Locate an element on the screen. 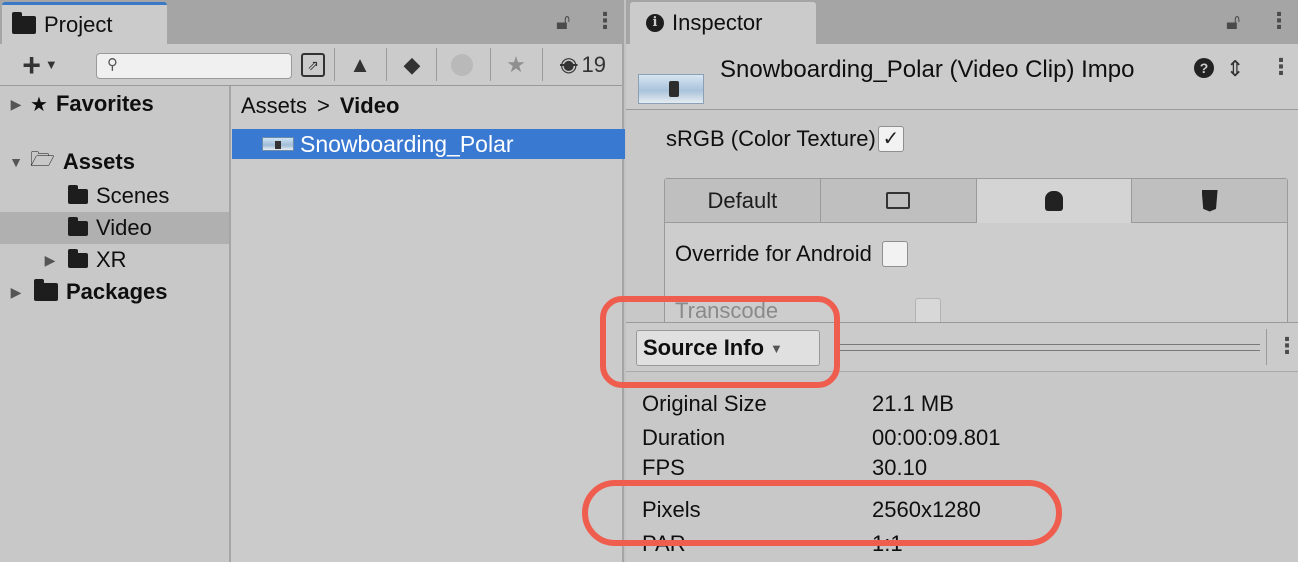 This screenshot has height=562, width=1298. source-info-dropdown: Source Info ▼ is located at coordinates (728, 348).